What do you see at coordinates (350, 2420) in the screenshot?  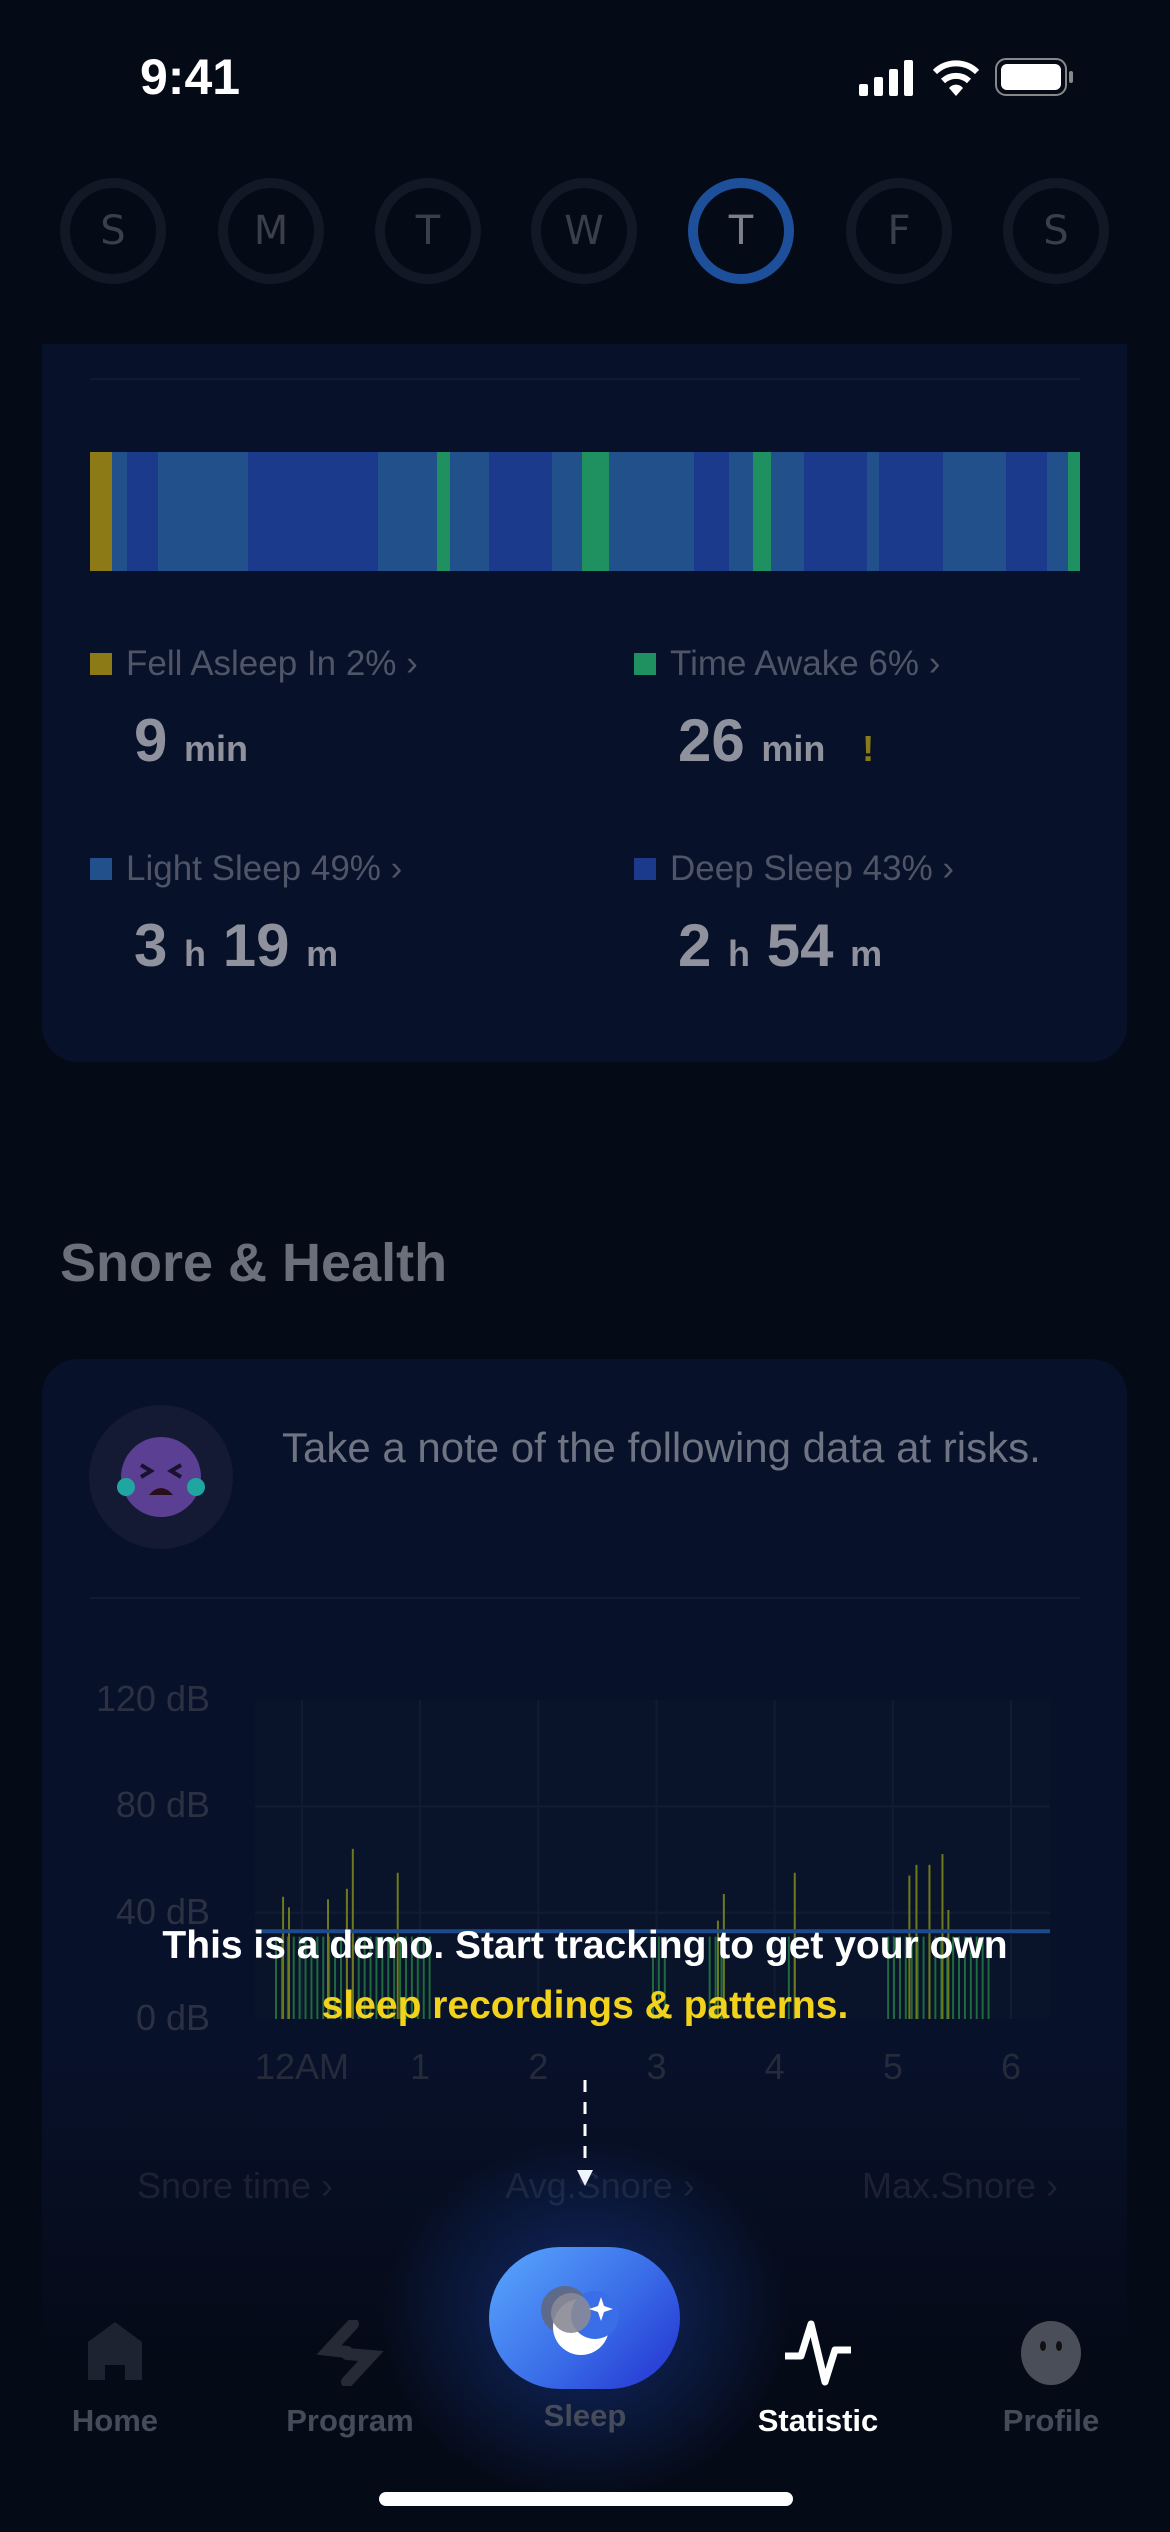 I see `tab-label: Program` at bounding box center [350, 2420].